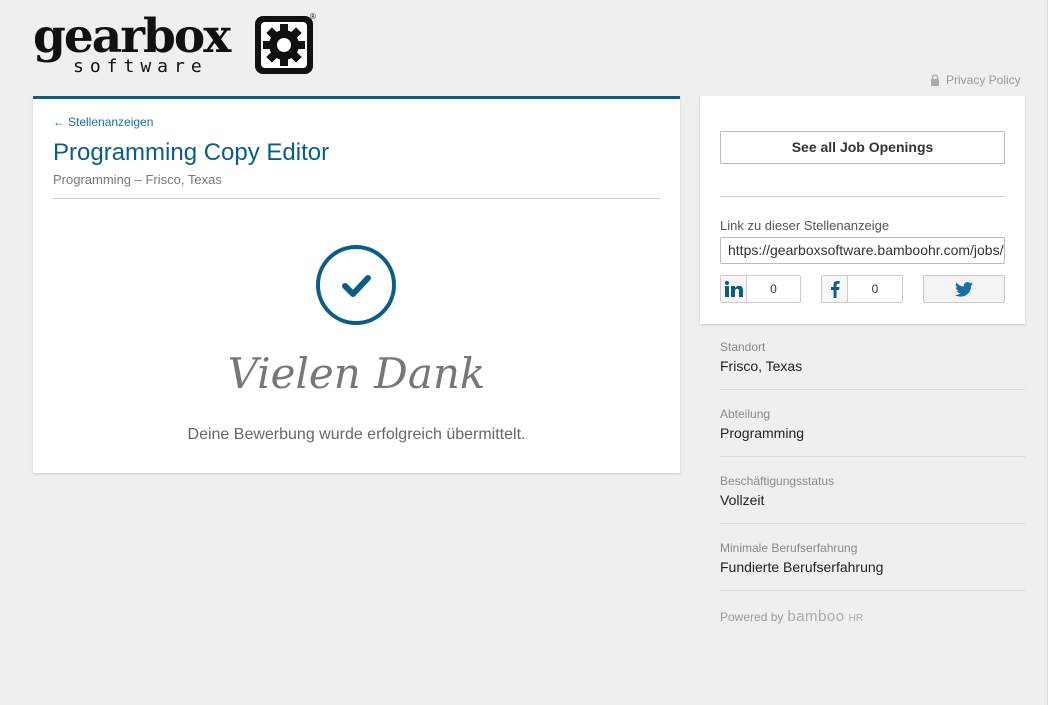 The width and height of the screenshot is (1059, 705). I want to click on arrow-left-icon: ←, so click(59, 122).